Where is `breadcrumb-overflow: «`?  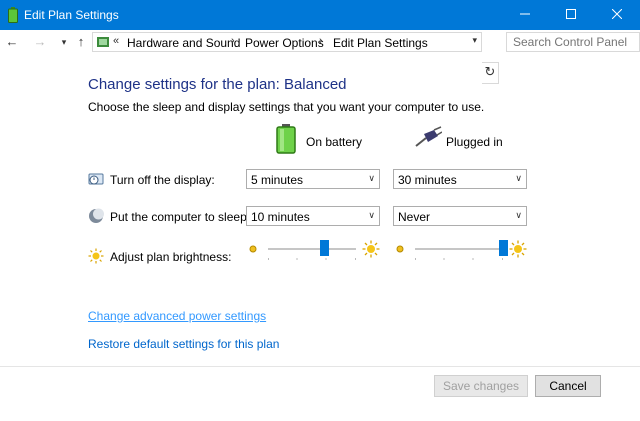
breadcrumb-overflow: « is located at coordinates (116, 41).